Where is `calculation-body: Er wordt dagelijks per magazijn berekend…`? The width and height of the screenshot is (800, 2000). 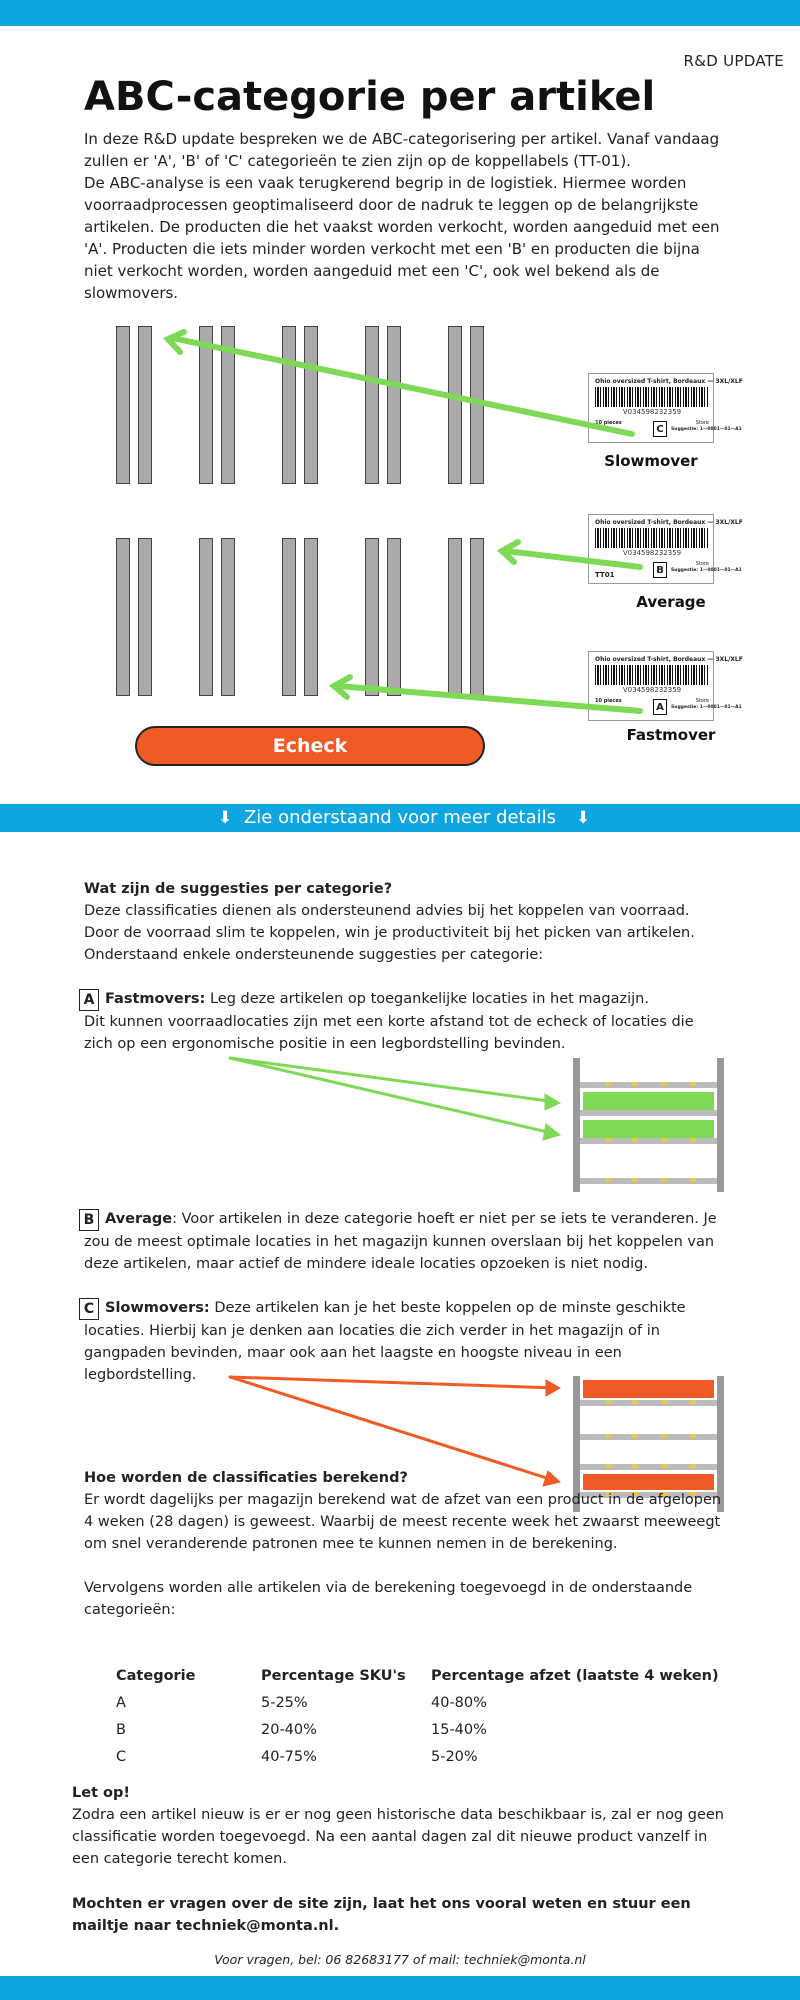 calculation-body: Er wordt dagelijks per magazijn berekend… is located at coordinates (403, 1522).